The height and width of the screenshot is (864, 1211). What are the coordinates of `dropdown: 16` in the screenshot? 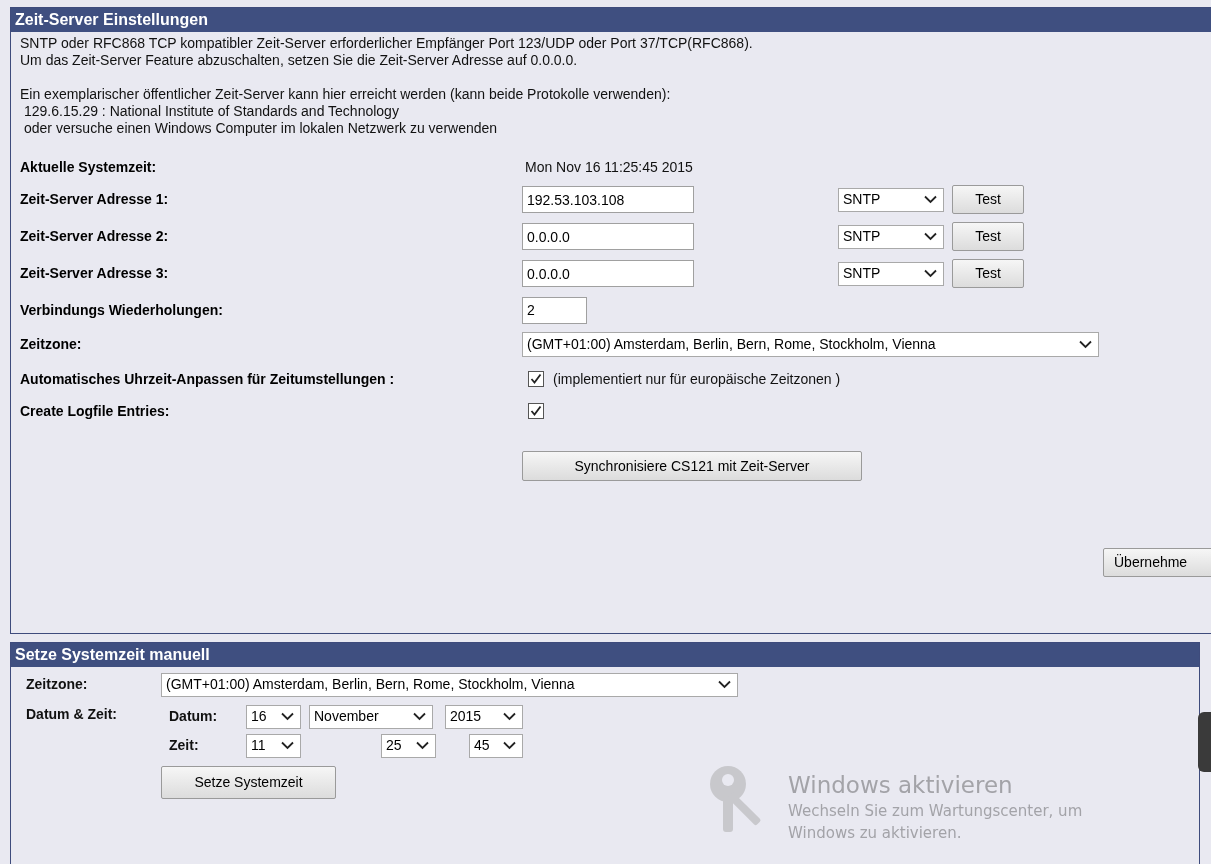 It's located at (273, 716).